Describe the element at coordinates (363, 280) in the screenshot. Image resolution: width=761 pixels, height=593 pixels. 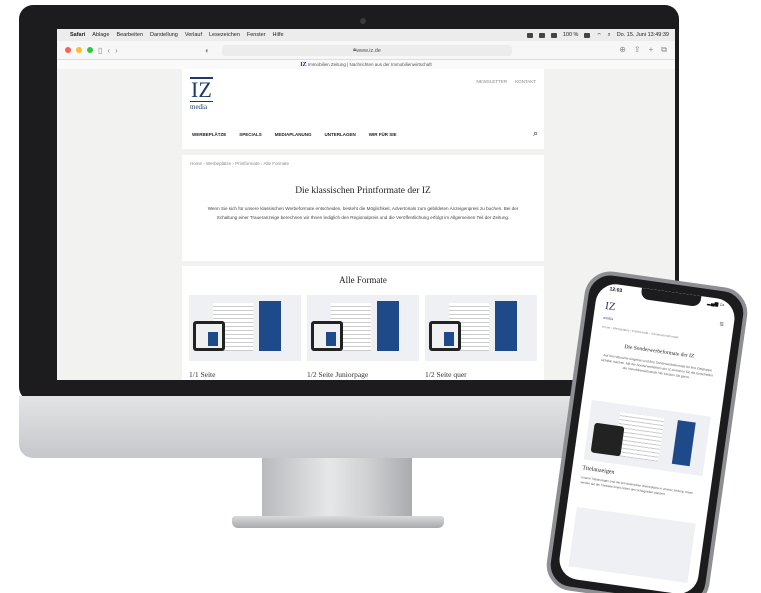
I see `formats-title: Alle Formate` at that location.